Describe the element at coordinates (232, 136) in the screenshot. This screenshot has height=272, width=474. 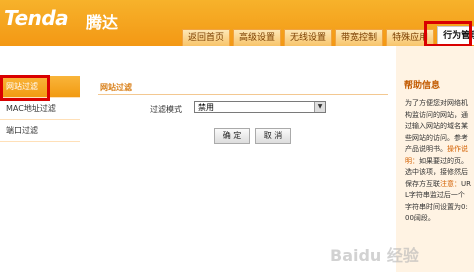
I see `confirm-button: 确 定` at that location.